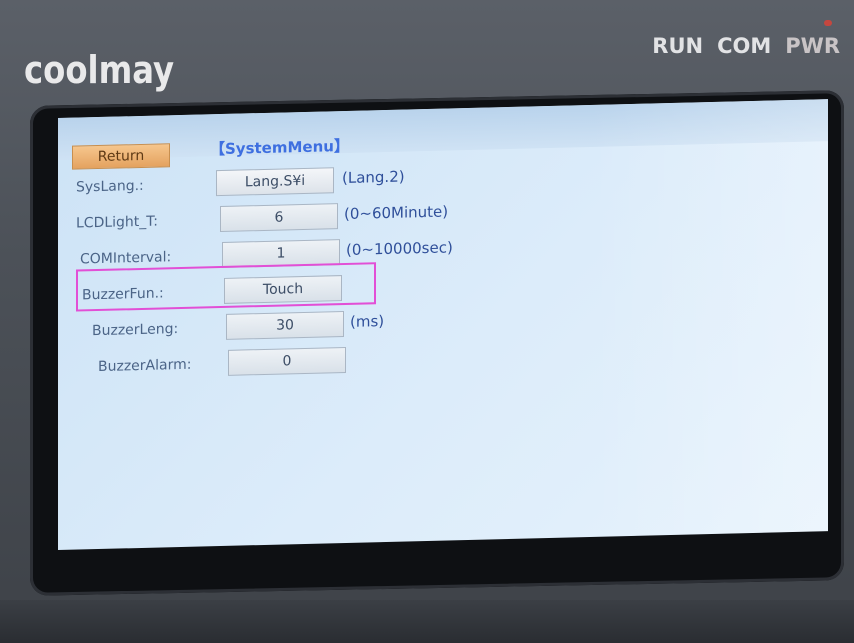  Describe the element at coordinates (117, 222) in the screenshot. I see `lcdlight-label: LCDLight_T:` at that location.